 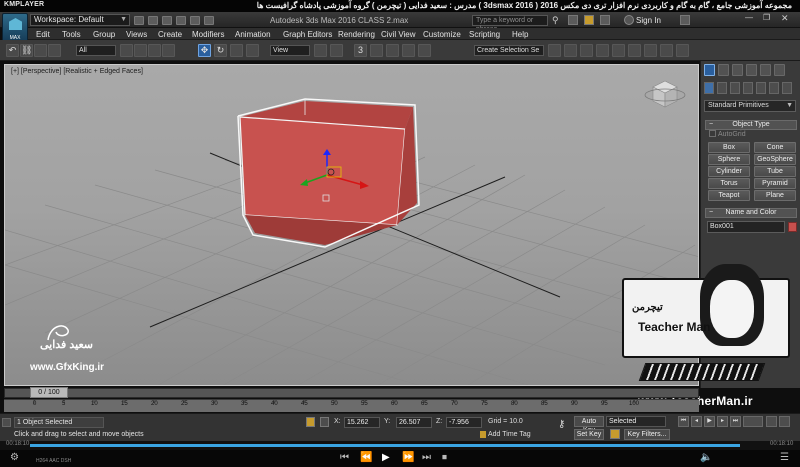 What do you see at coordinates (344, 457) in the screenshot?
I see `previous-icon: ⏮` at bounding box center [344, 457].